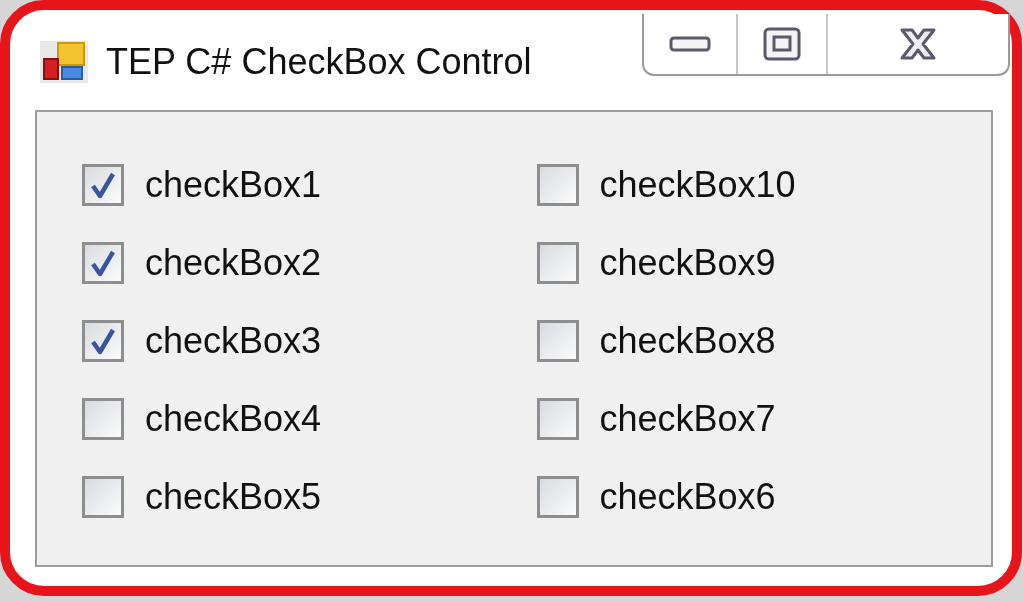  Describe the element at coordinates (782, 44) in the screenshot. I see `maximize-icon` at that location.